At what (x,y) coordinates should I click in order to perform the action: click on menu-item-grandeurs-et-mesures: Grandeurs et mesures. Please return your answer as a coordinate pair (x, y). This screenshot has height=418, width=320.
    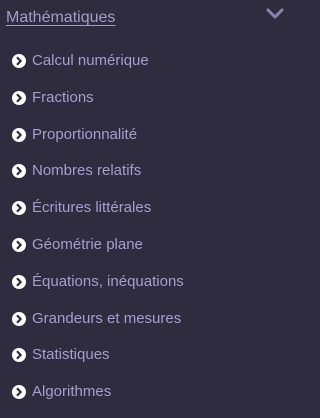
    Looking at the image, I should click on (147, 319).